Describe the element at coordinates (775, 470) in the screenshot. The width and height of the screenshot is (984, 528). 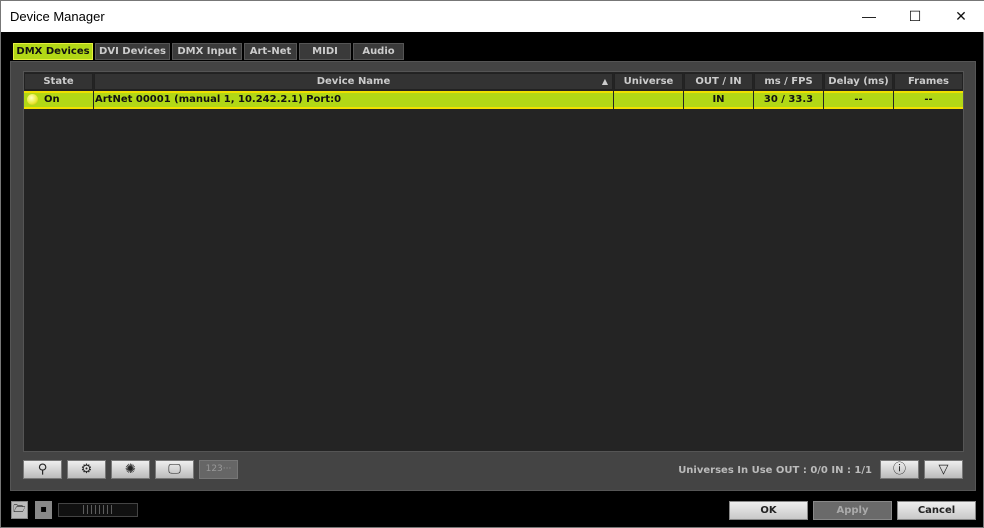
I see `universes-status: Universes In Use OUT : 0/0 IN : 1/1` at that location.